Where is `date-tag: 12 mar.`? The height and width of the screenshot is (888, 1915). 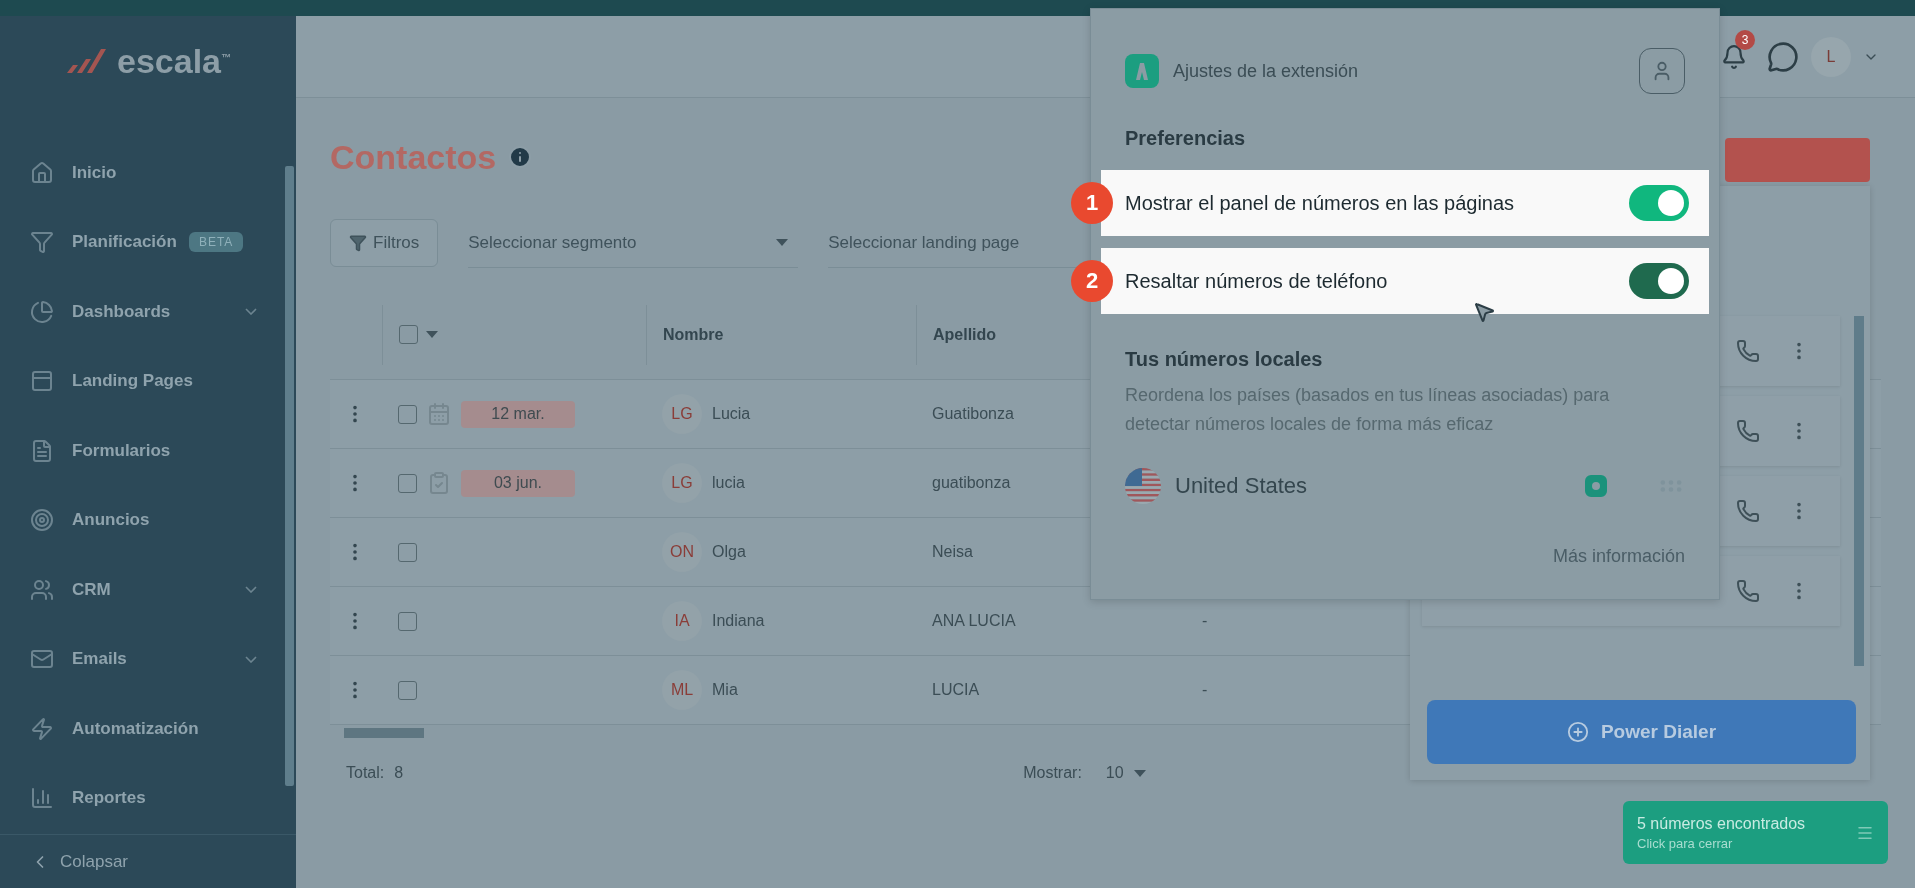
date-tag: 12 mar. is located at coordinates (518, 414).